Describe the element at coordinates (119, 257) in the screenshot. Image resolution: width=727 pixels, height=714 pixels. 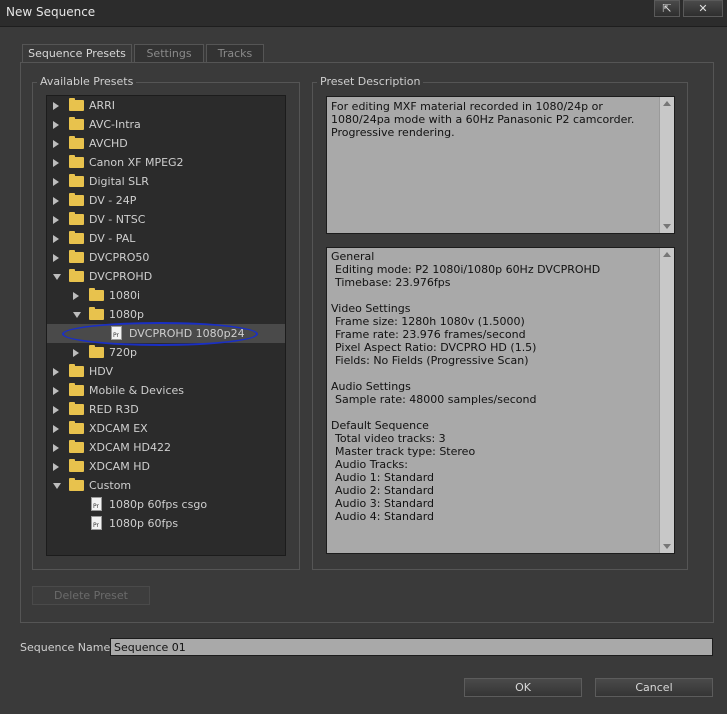
I see `preset-label: DVCPRO50` at that location.